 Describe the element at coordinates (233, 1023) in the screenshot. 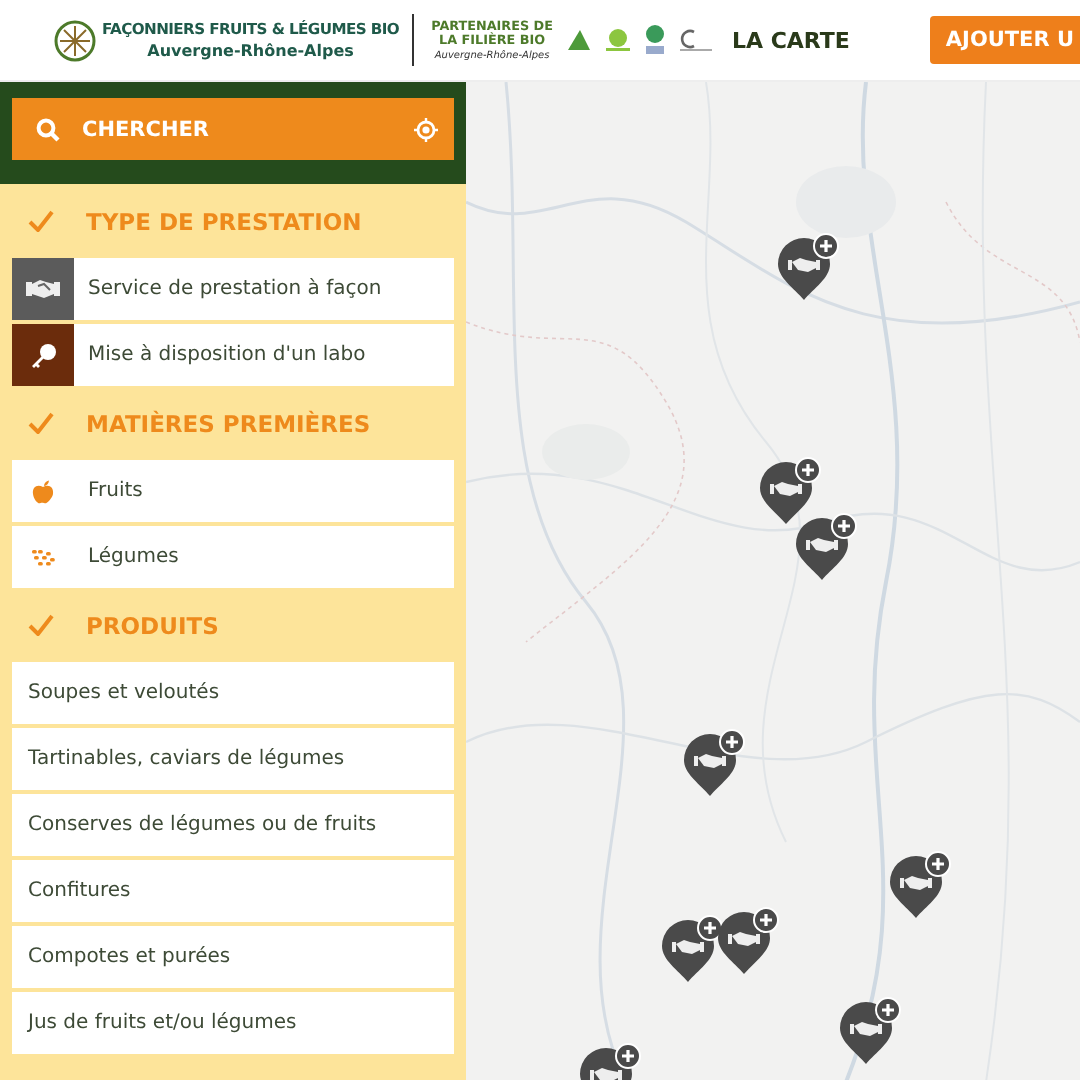

I see `filter-item: Jus de fruits et/ou légumes` at that location.